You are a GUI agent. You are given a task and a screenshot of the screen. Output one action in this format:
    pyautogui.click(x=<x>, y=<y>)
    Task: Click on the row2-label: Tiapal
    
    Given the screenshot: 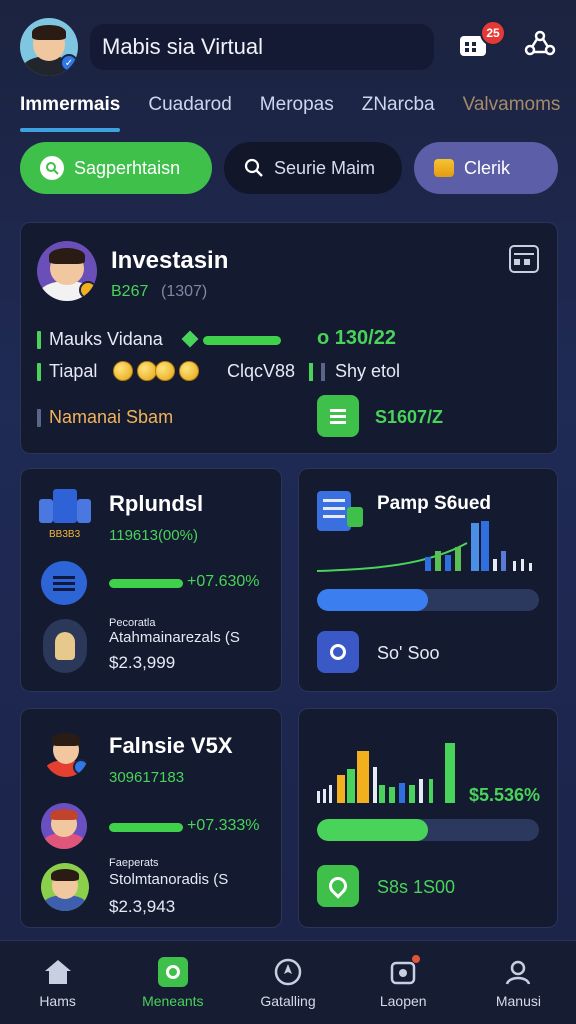 What is the action you would take?
    pyautogui.click(x=73, y=371)
    